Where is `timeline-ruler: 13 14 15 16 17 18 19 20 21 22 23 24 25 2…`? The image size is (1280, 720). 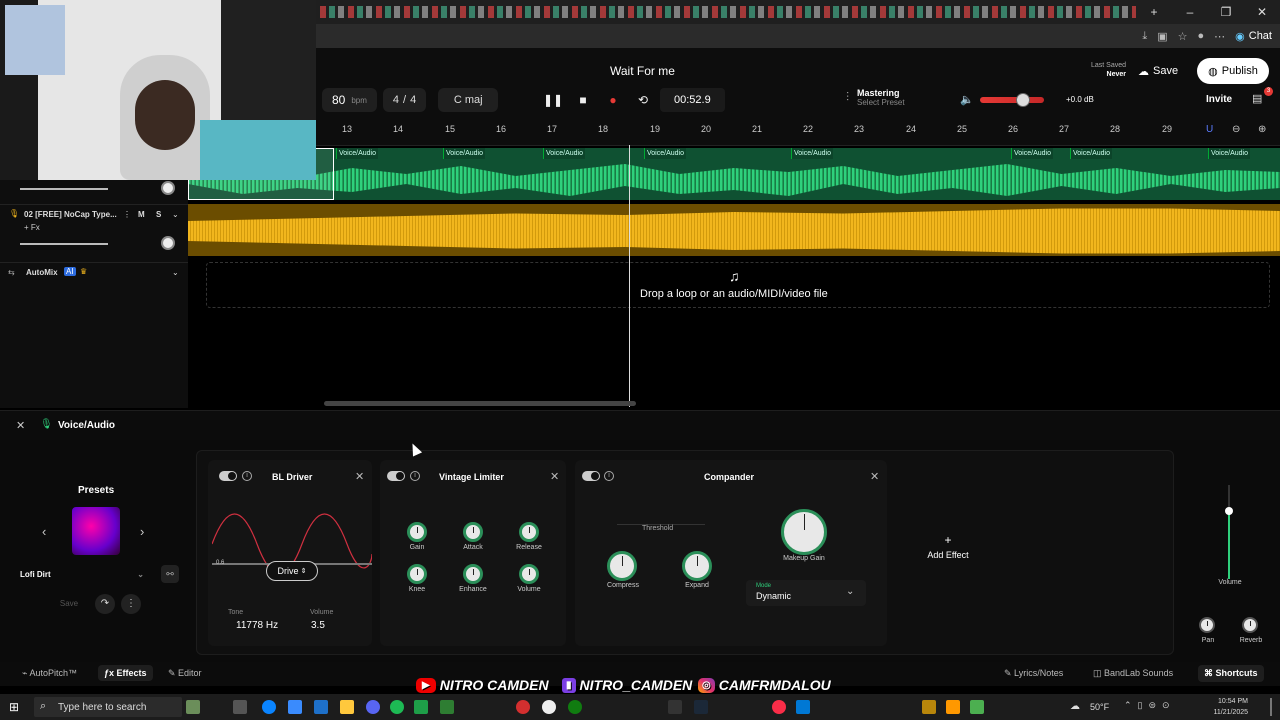 timeline-ruler: 13 14 15 16 17 18 19 20 21 22 23 24 25 2… is located at coordinates (798, 133).